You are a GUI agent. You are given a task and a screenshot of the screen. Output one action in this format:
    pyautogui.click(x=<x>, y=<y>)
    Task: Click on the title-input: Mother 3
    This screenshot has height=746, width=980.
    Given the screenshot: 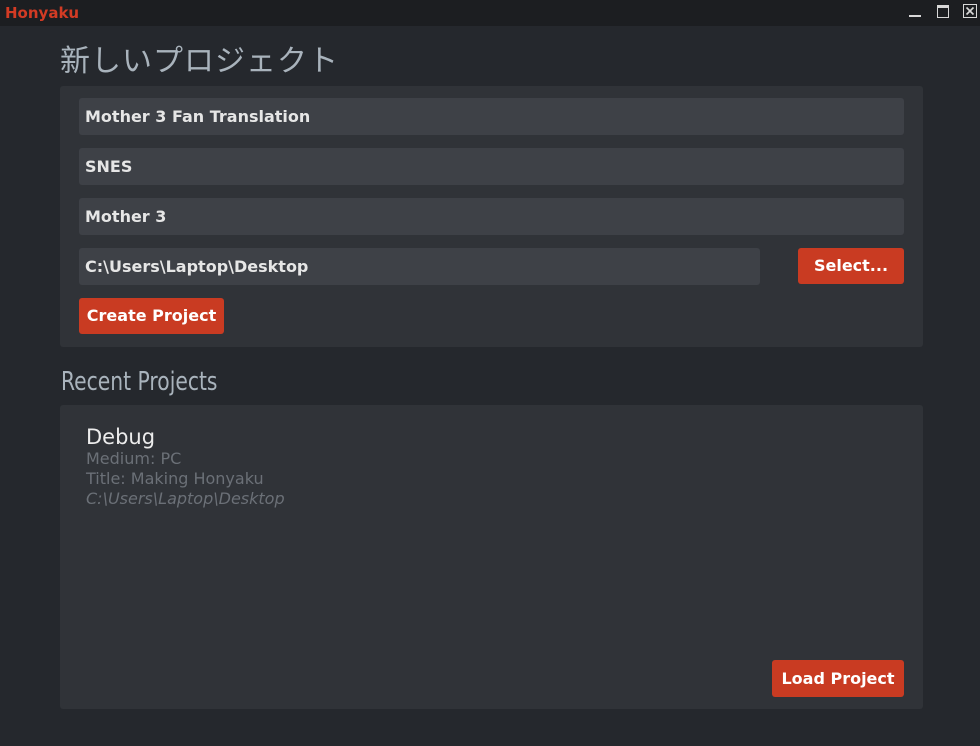 What is the action you would take?
    pyautogui.click(x=491, y=216)
    